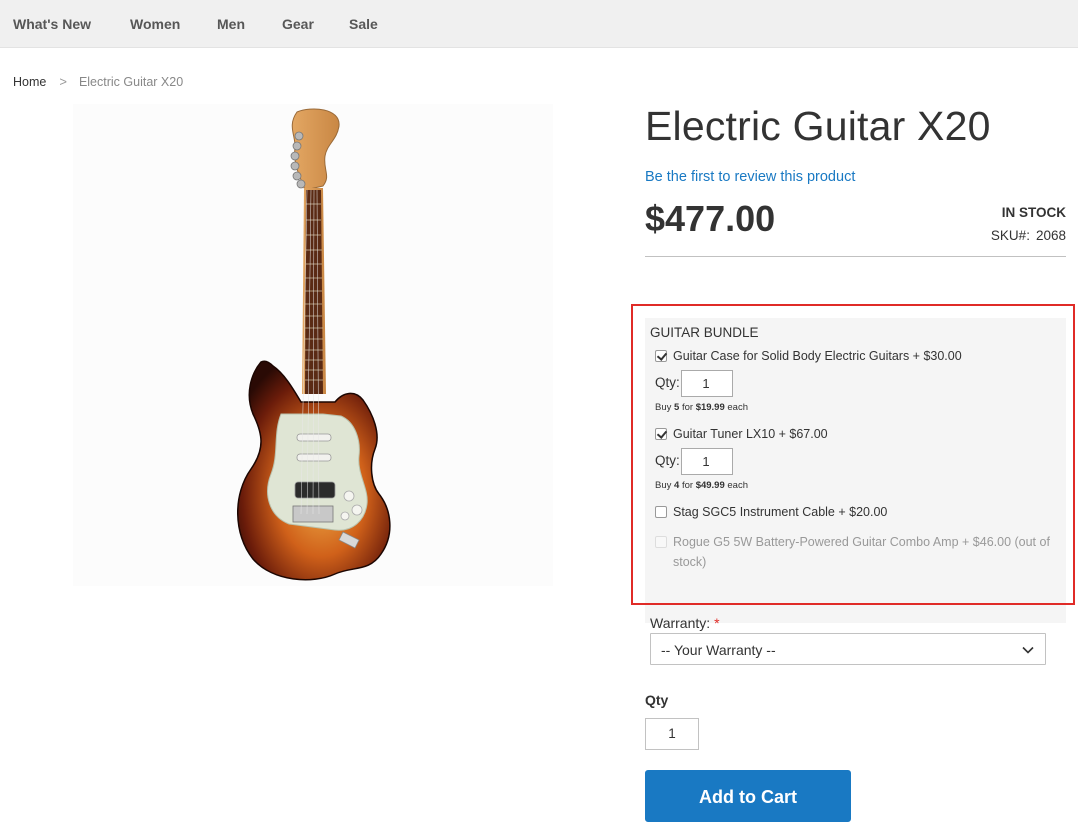 This screenshot has height=828, width=1078. I want to click on qty-label: Qty, so click(657, 700).